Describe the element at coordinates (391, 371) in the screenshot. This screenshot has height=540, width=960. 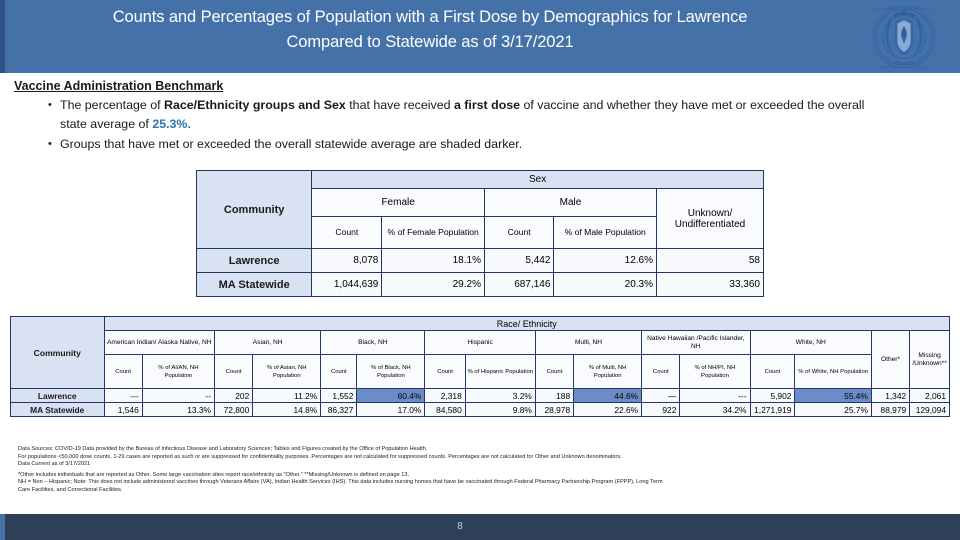
I see `race-subheader: % of Black, NH Population` at that location.